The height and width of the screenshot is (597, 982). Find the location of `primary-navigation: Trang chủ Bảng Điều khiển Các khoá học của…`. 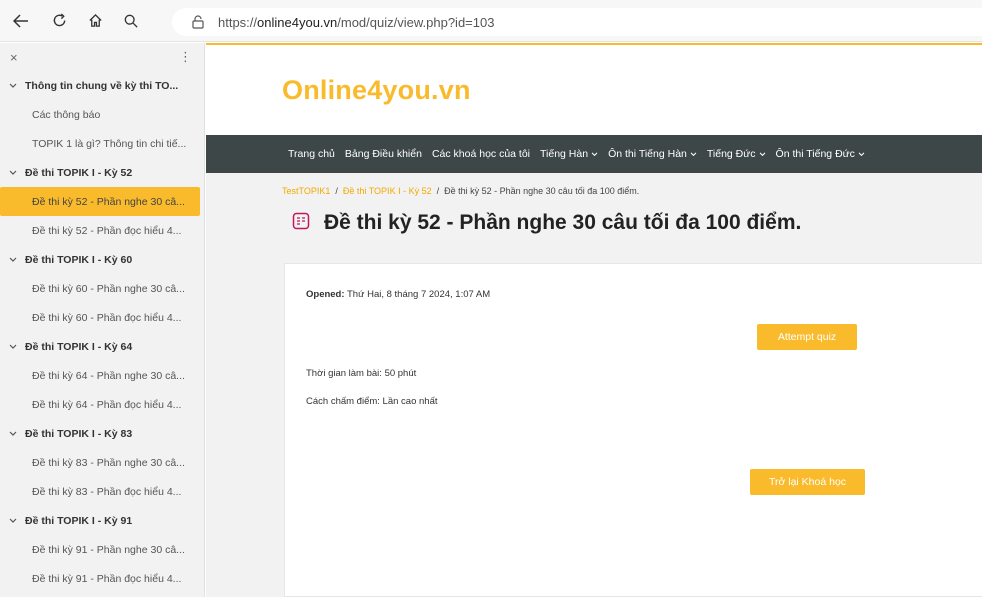

primary-navigation: Trang chủ Bảng Điều khiển Các khoá học của… is located at coordinates (594, 154).